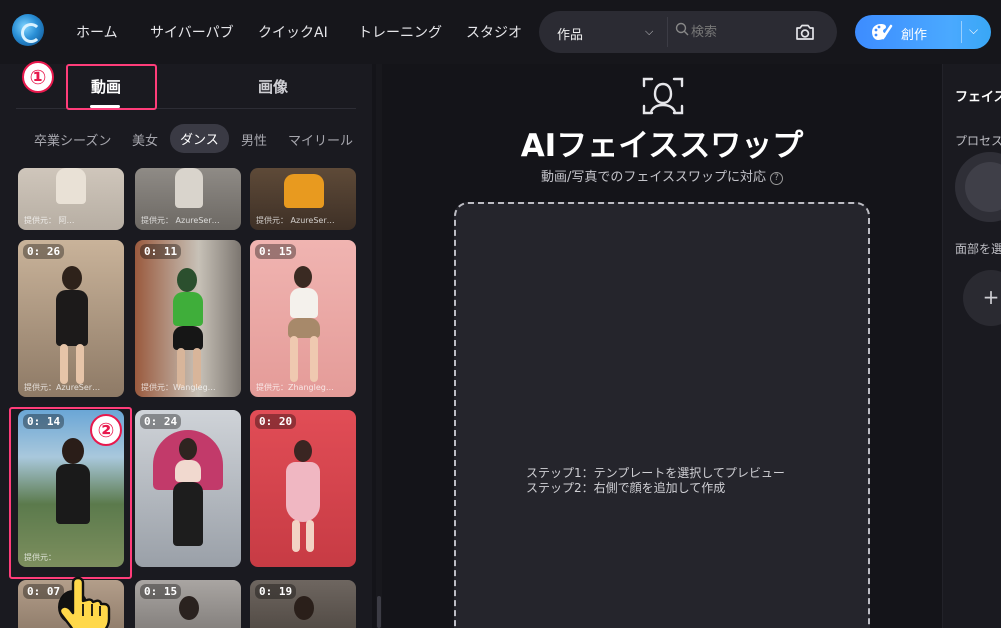  Describe the element at coordinates (739, 32) in the screenshot. I see `search-input` at that location.